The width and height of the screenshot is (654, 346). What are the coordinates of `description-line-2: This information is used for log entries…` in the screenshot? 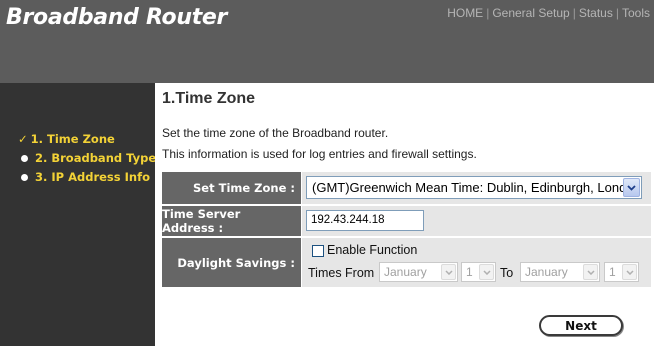 It's located at (319, 154).